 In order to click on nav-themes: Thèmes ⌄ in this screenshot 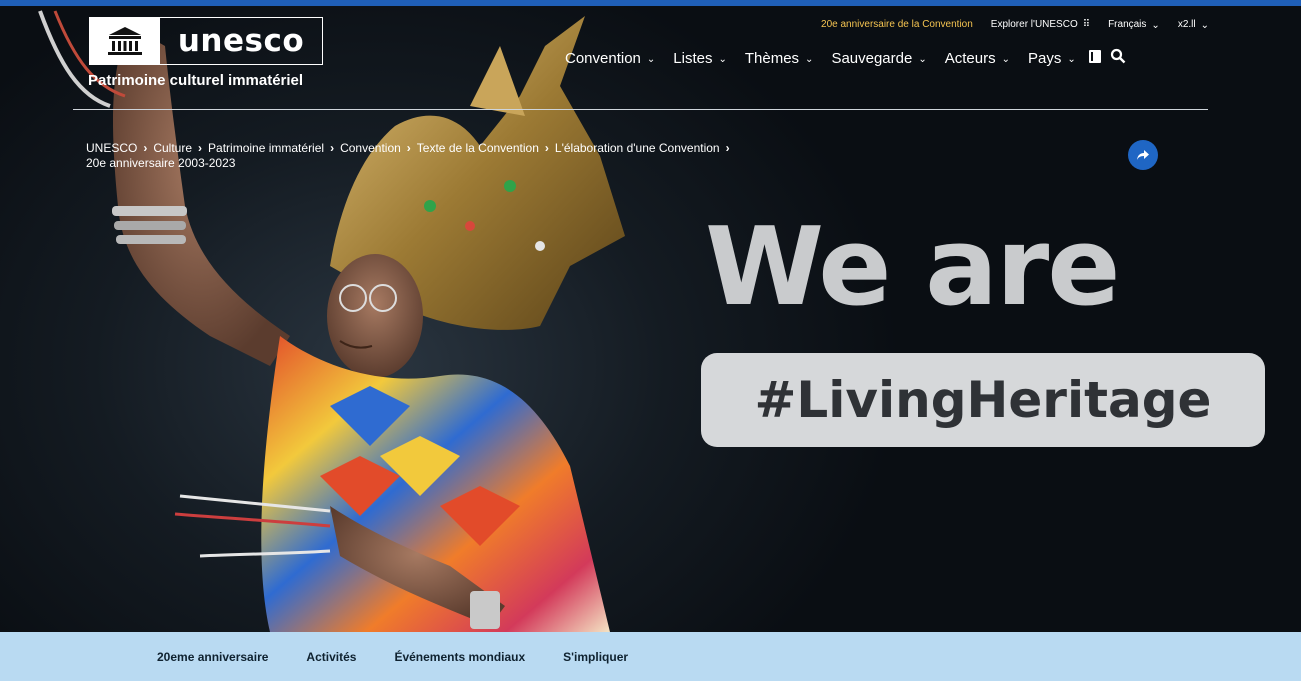, I will do `click(779, 58)`.